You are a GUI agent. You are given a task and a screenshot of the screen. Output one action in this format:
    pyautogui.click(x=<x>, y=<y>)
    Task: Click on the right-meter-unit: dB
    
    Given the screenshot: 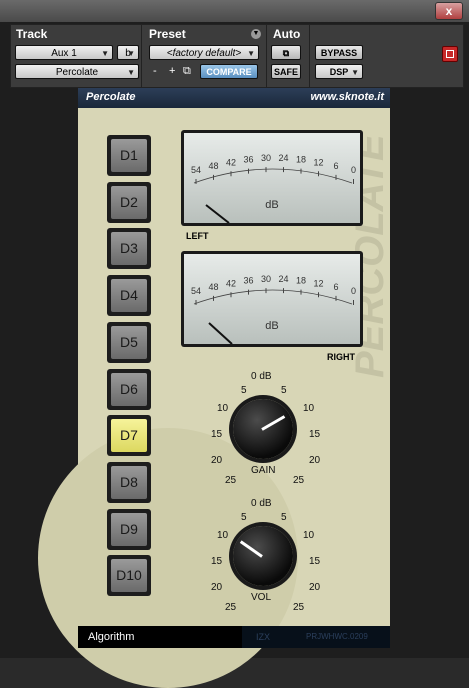 What is the action you would take?
    pyautogui.click(x=271, y=326)
    